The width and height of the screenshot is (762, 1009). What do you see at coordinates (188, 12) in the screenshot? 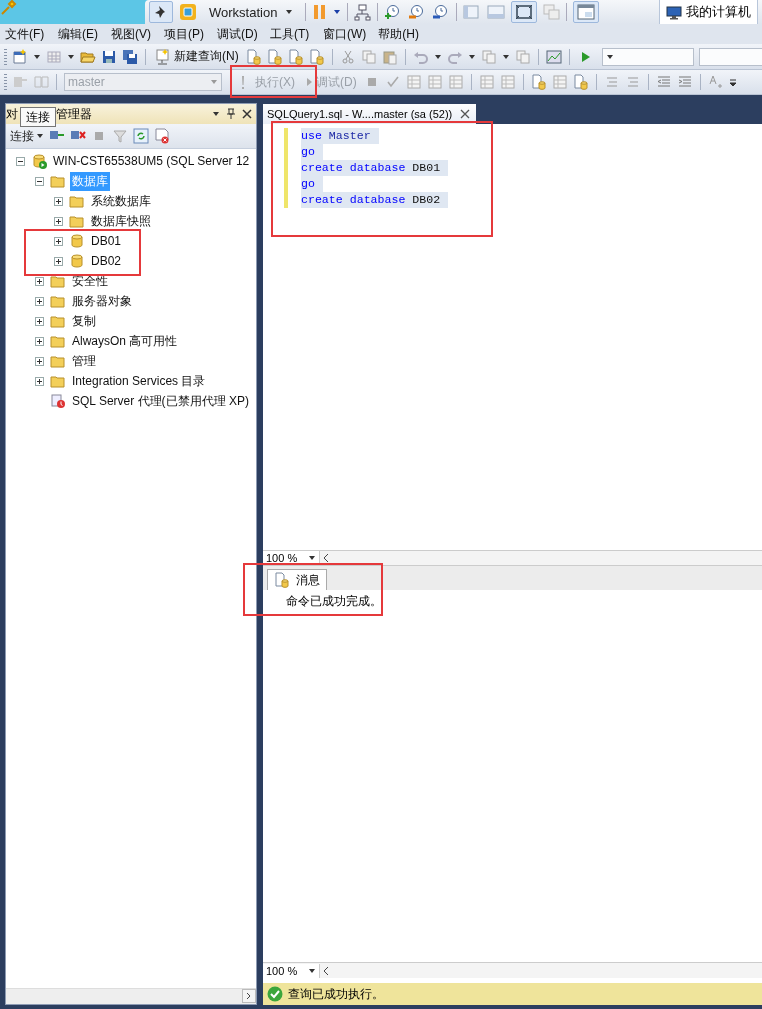
I see `cube-logo-icon` at bounding box center [188, 12].